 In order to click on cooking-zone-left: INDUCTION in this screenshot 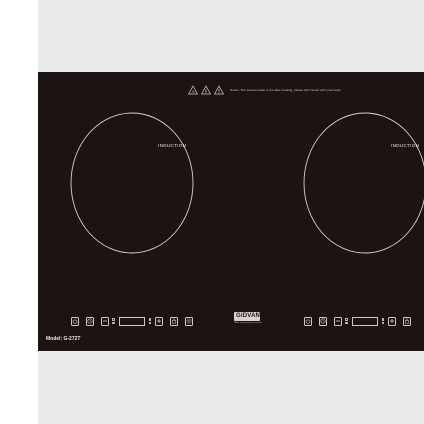, I will do `click(132, 183)`.